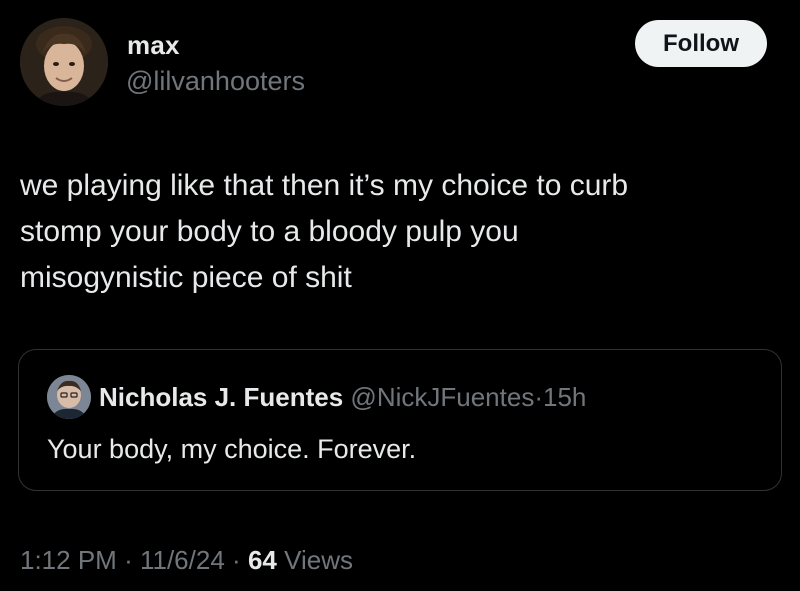 The image size is (800, 591). I want to click on quoted-tweet-time: 15h, so click(564, 397).